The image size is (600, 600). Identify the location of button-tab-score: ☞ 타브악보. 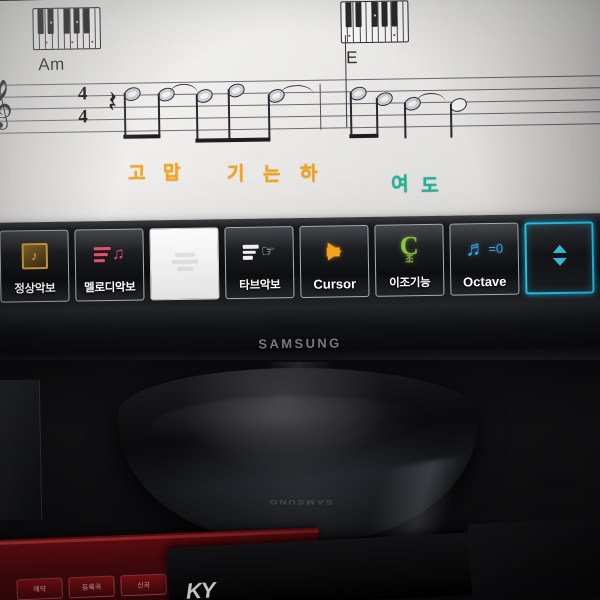
(259, 263).